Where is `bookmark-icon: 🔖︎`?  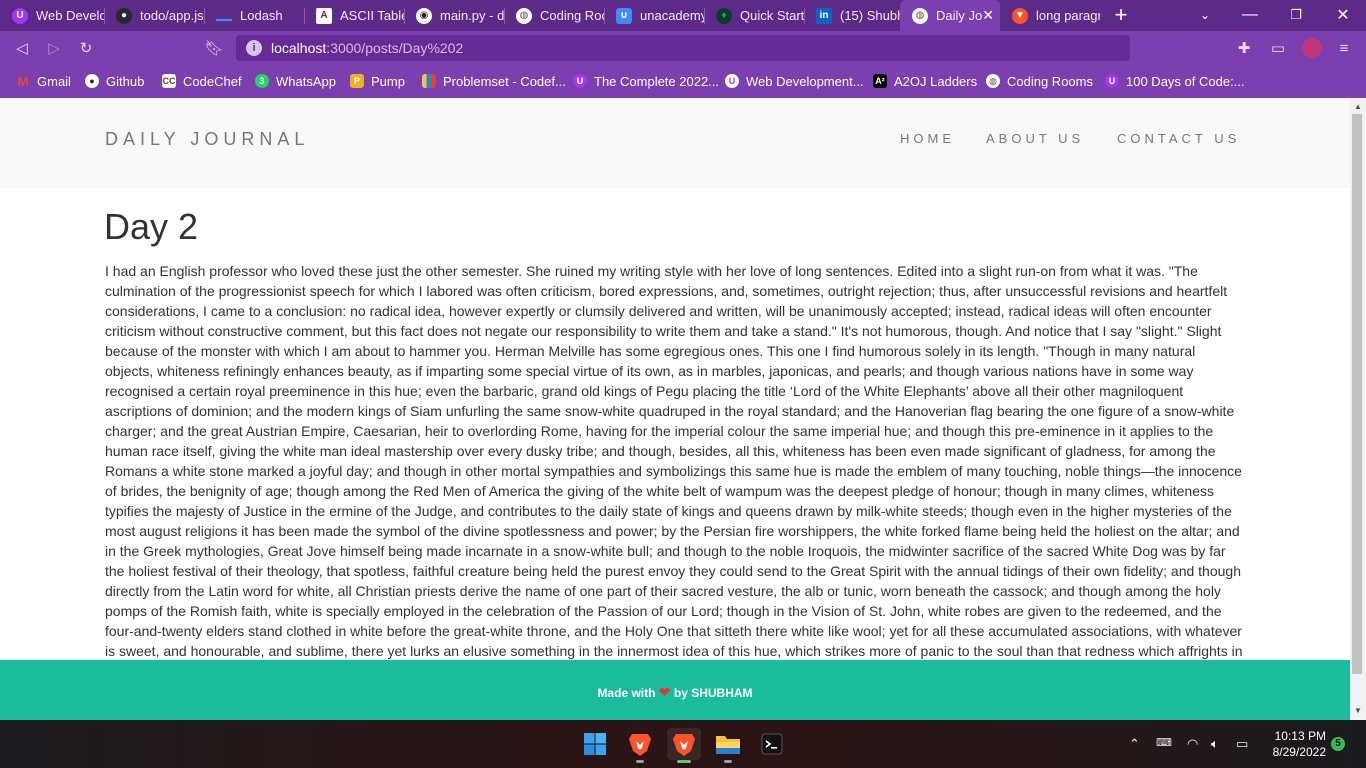 bookmark-icon: 🔖︎ is located at coordinates (214, 48).